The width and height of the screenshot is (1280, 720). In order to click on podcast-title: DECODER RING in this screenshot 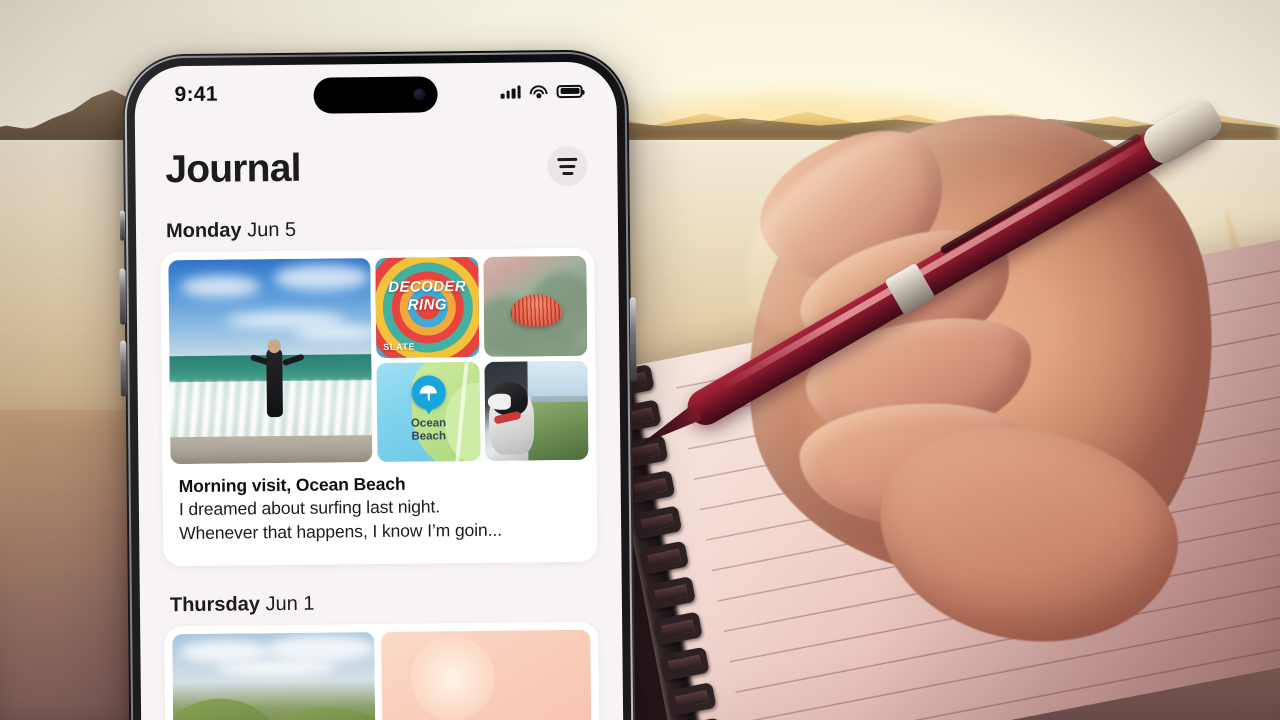, I will do `click(427, 295)`.